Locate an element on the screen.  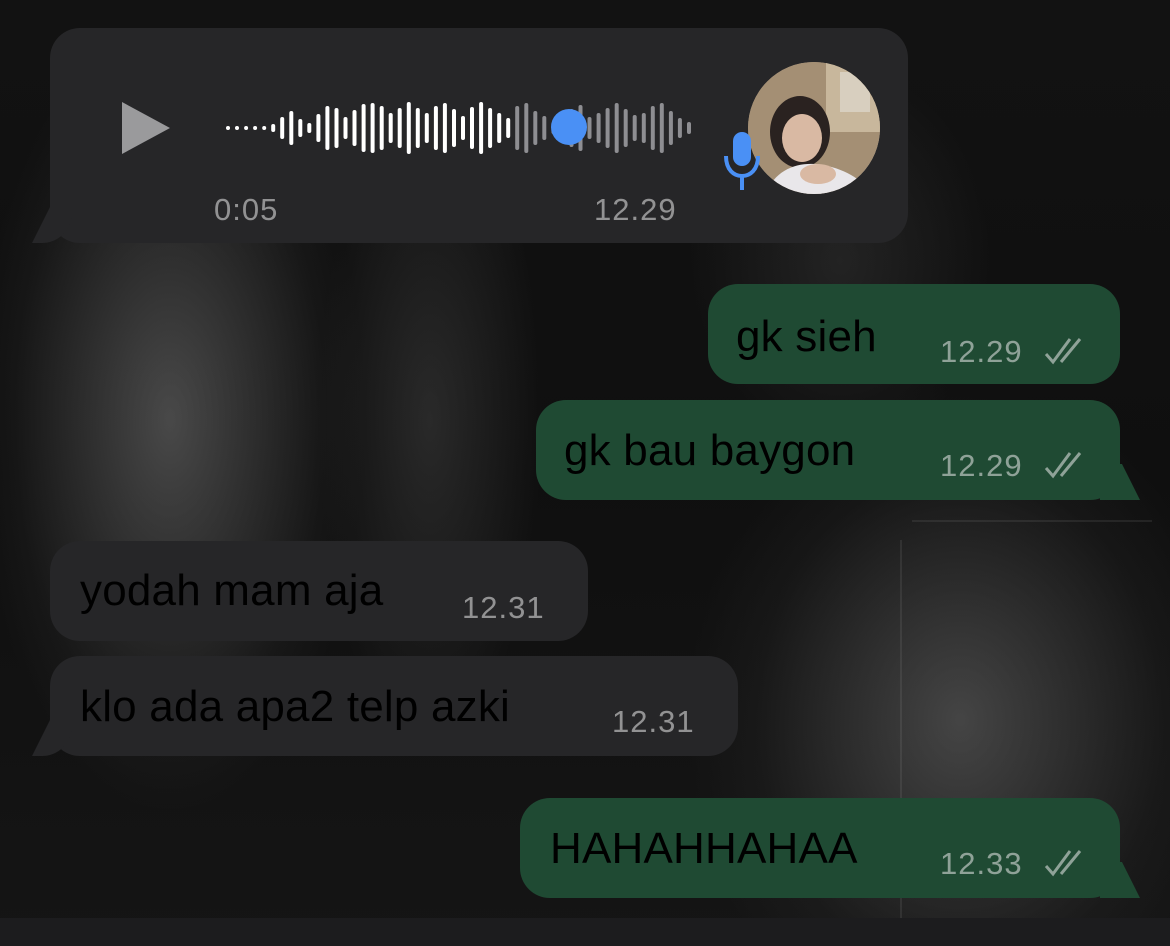
message-text: yodah mam aja is located at coordinates (232, 590).